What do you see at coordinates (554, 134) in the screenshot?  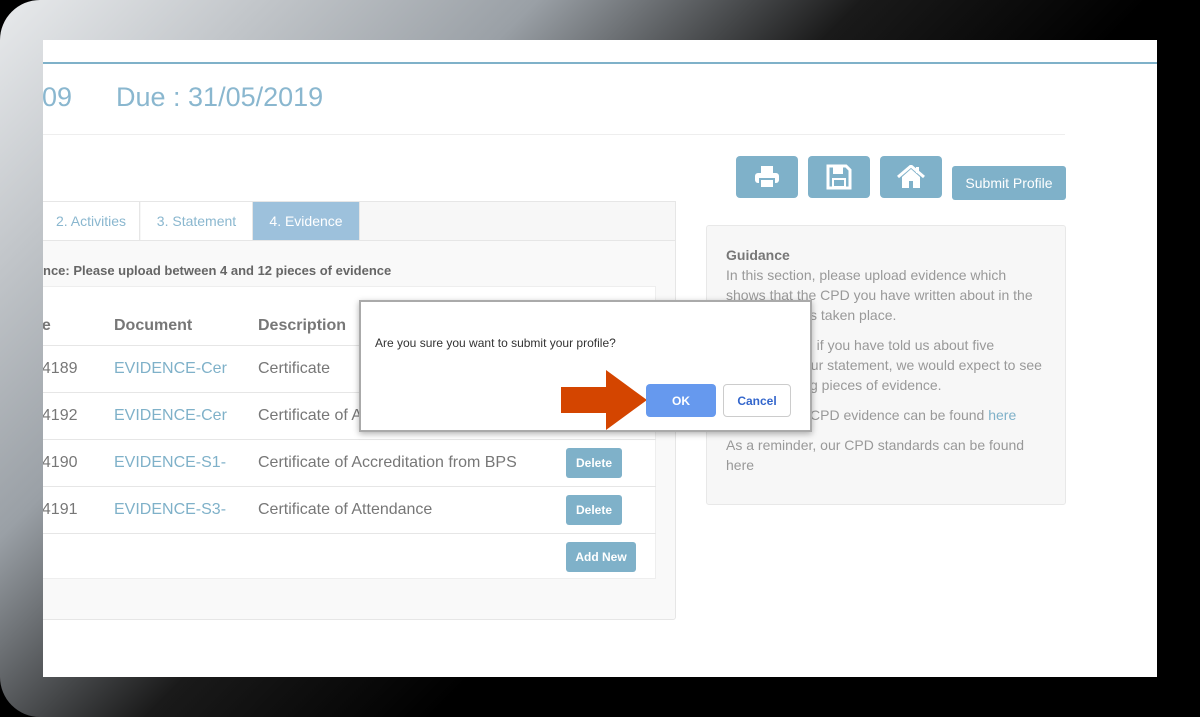 I see `divider` at bounding box center [554, 134].